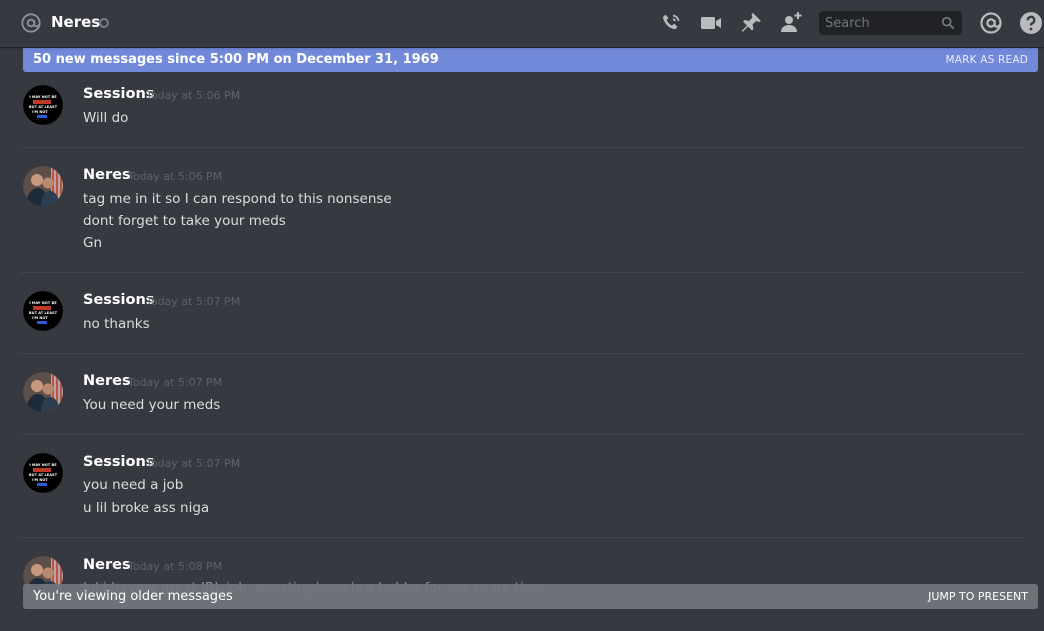 The image size is (1044, 631). I want to click on message-text: Will do, so click(106, 118).